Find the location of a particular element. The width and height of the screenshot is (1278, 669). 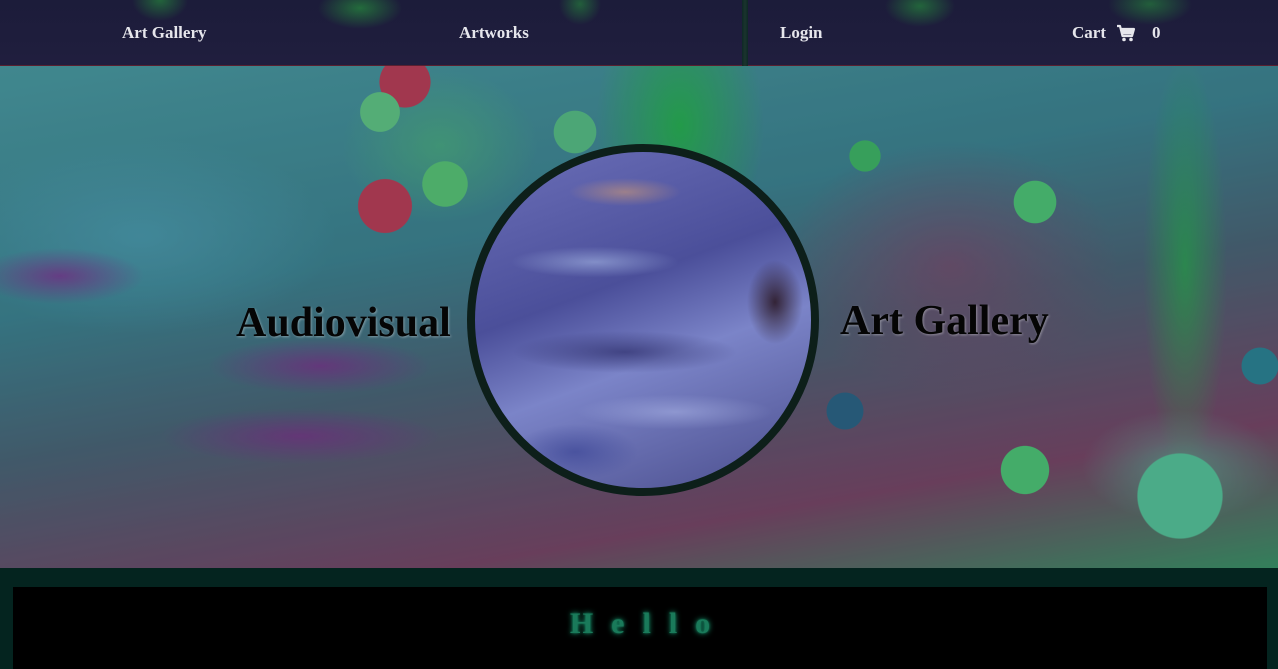

hero-right-title: Art Gallery is located at coordinates (944, 321).